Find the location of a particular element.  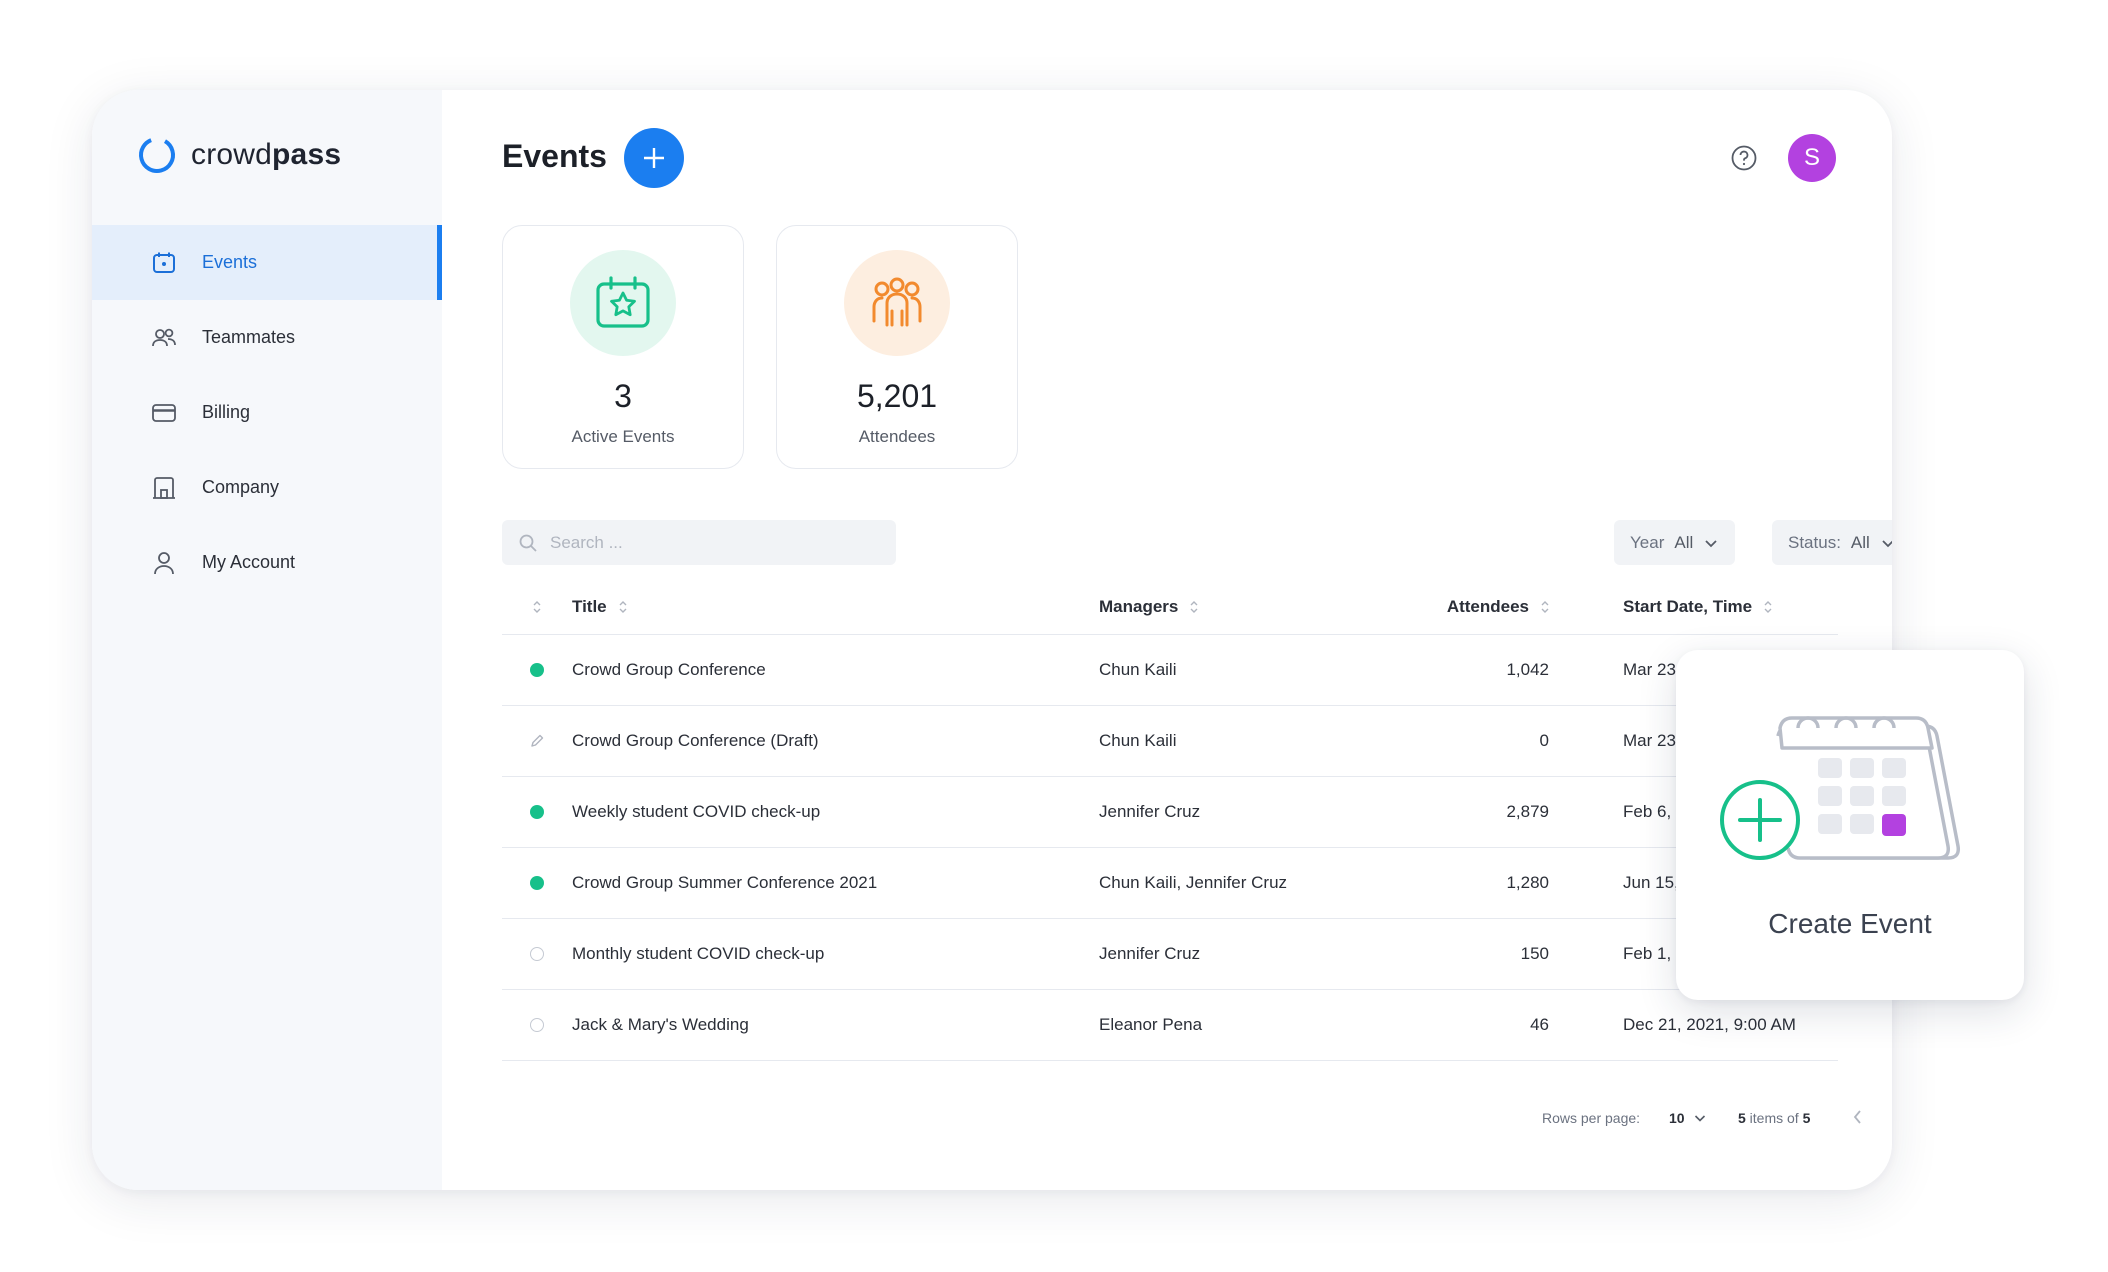

prev-page-button is located at coordinates (1858, 1118).